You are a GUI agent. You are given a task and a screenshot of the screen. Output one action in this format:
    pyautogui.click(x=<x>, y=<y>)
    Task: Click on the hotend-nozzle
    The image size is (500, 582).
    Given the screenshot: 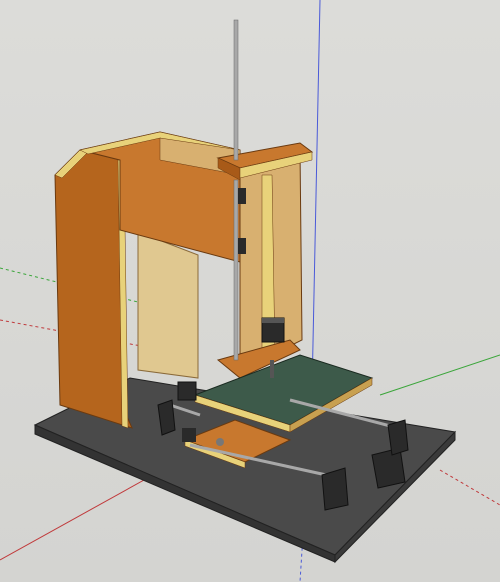 What is the action you would take?
    pyautogui.click(x=272, y=369)
    